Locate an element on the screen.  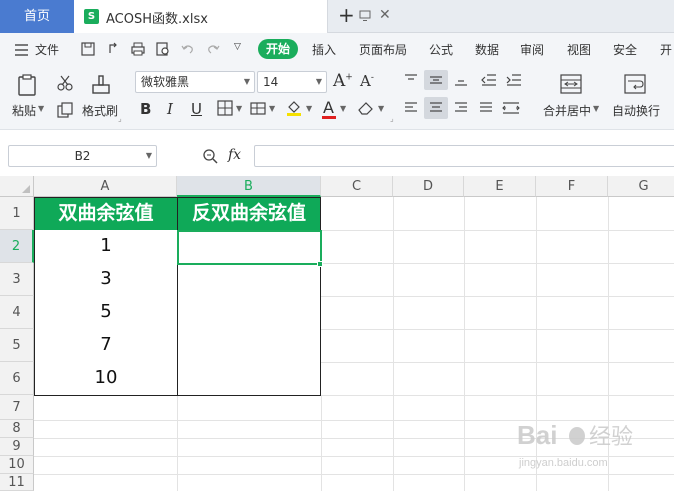
row-header-8: 8 is located at coordinates (17, 429).